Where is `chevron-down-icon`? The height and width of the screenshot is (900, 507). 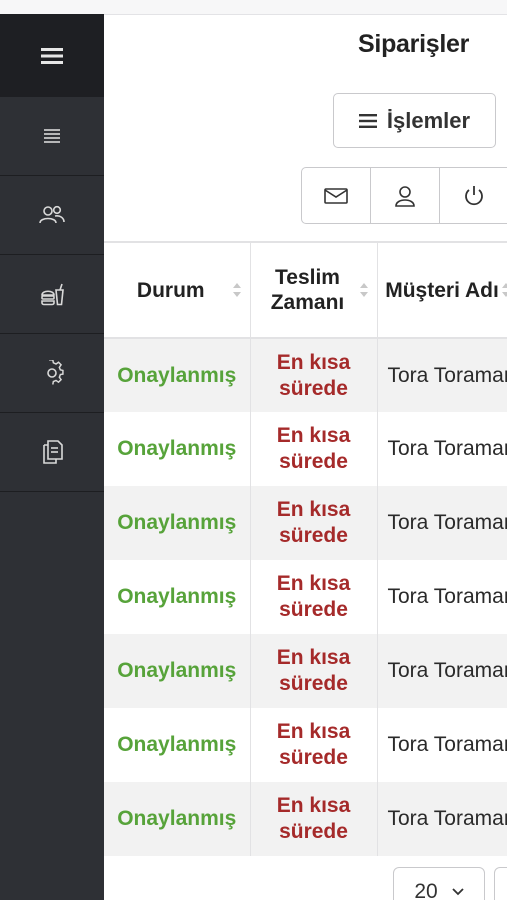
chevron-down-icon is located at coordinates (458, 892).